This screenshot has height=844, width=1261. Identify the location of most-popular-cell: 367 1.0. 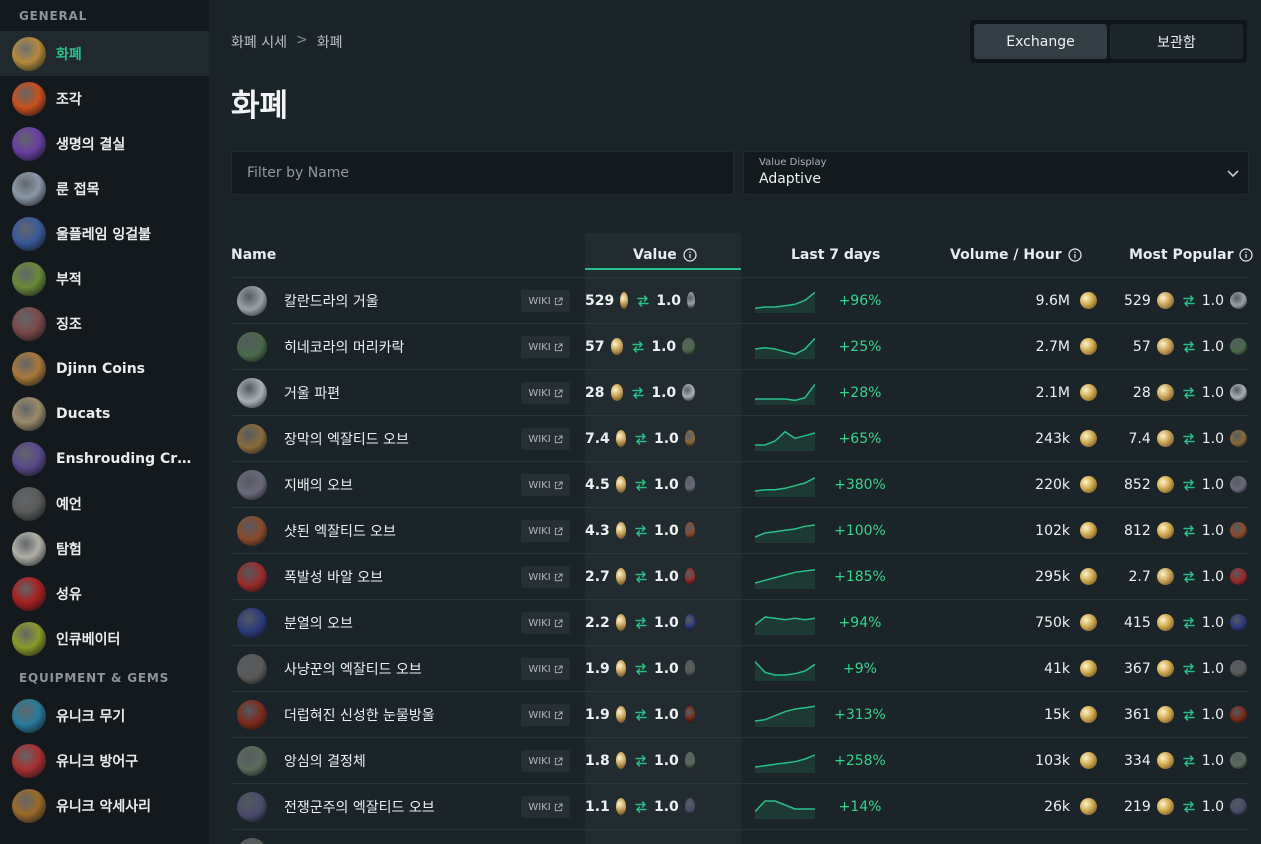
(1169, 668).